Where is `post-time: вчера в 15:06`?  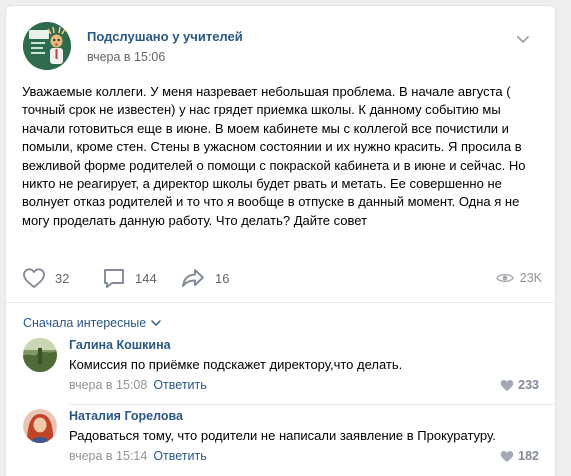 post-time: вчера в 15:06 is located at coordinates (126, 57).